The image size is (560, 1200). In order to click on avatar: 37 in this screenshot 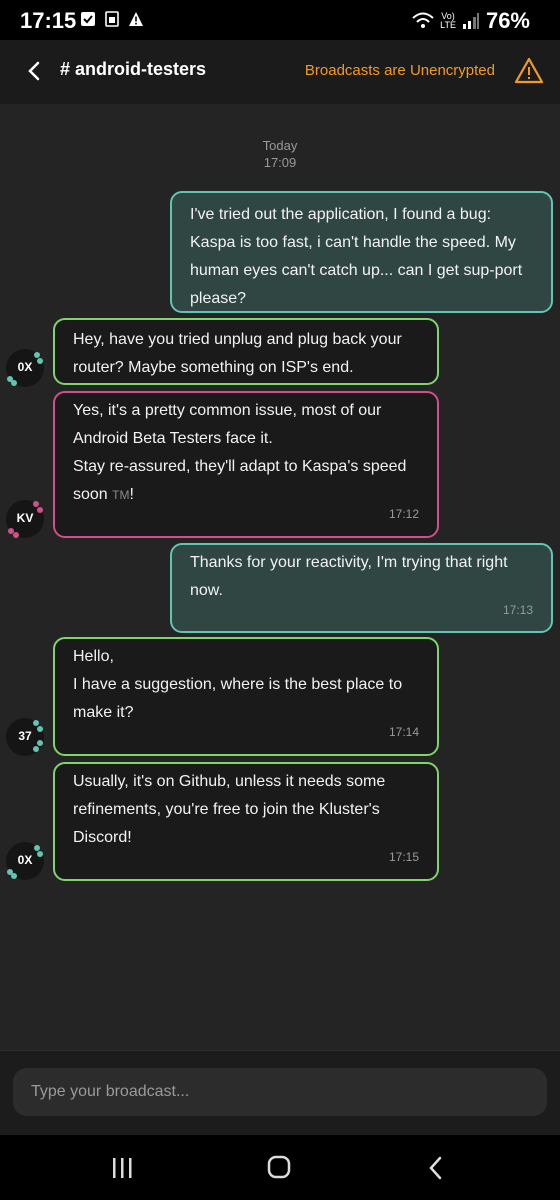, I will do `click(25, 737)`.